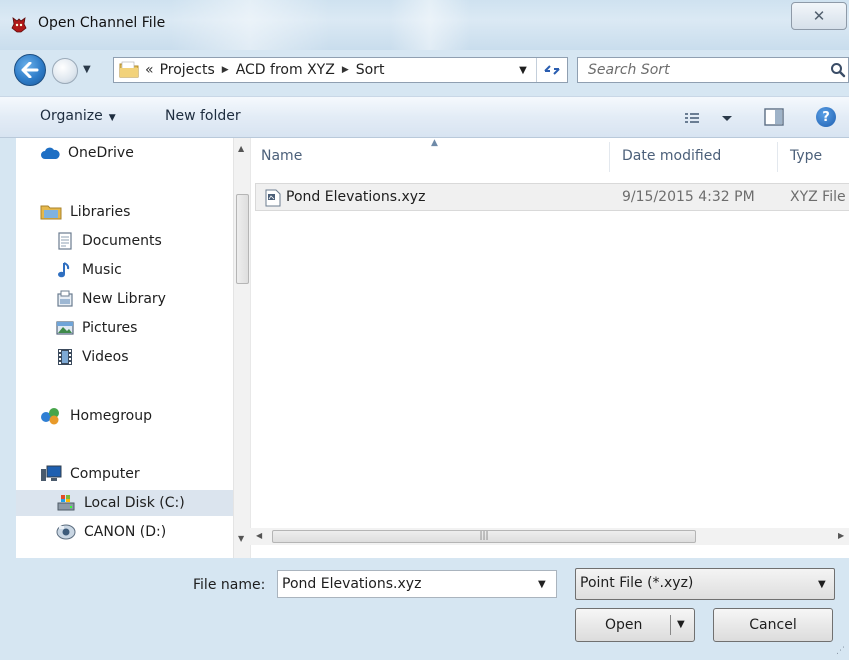  Describe the element at coordinates (806, 156) in the screenshot. I see `column-header-type: Type` at that location.